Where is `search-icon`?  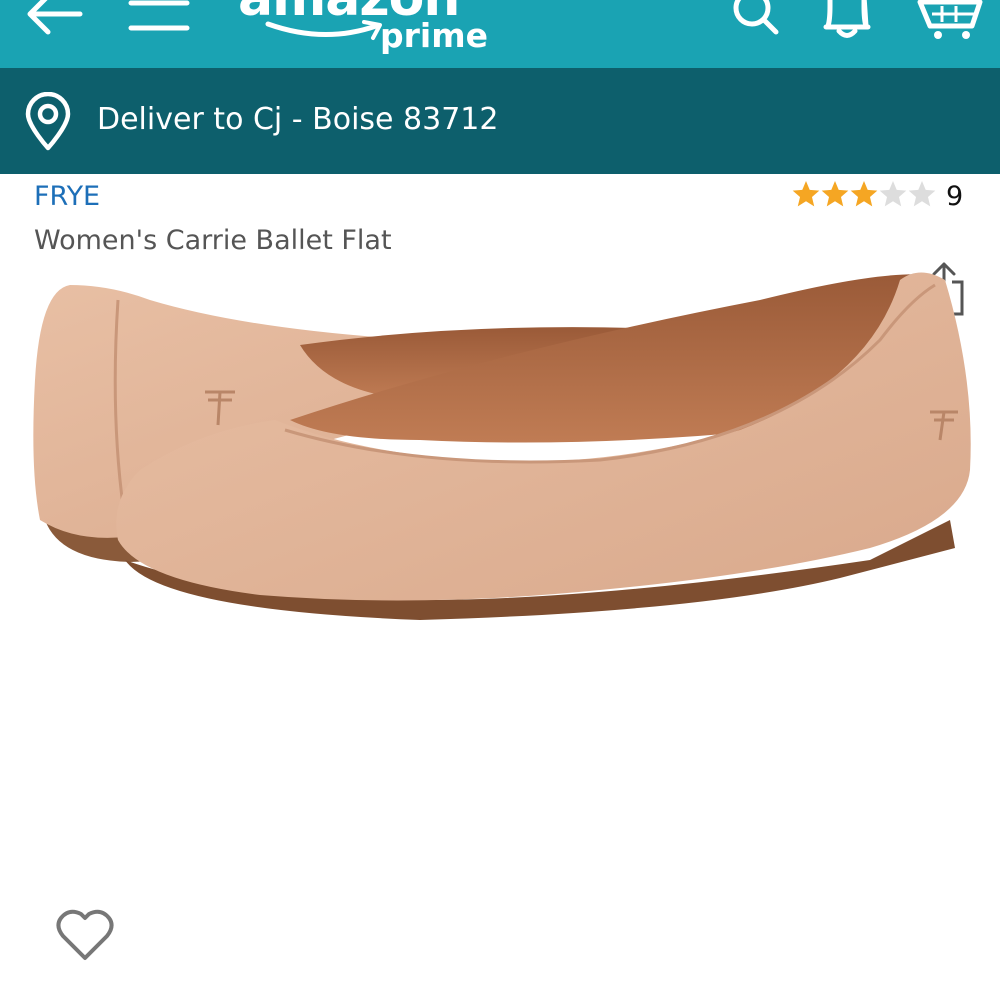 search-icon is located at coordinates (755, 20).